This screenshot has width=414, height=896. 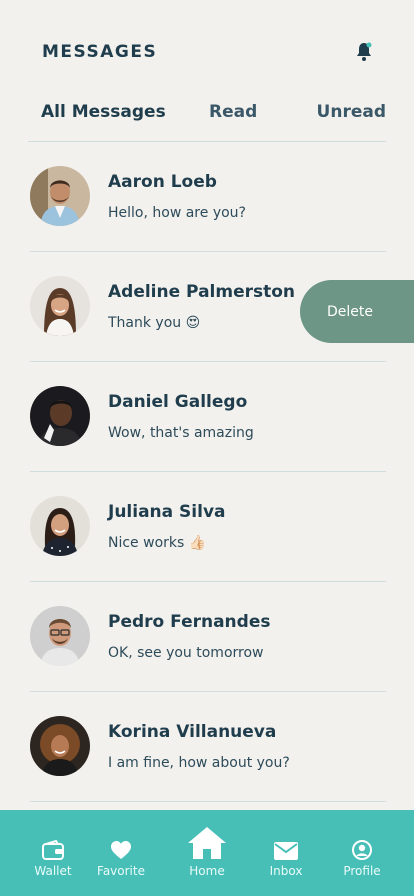 What do you see at coordinates (207, 122) in the screenshot?
I see `message-tabs: All Messages Read Unread` at bounding box center [207, 122].